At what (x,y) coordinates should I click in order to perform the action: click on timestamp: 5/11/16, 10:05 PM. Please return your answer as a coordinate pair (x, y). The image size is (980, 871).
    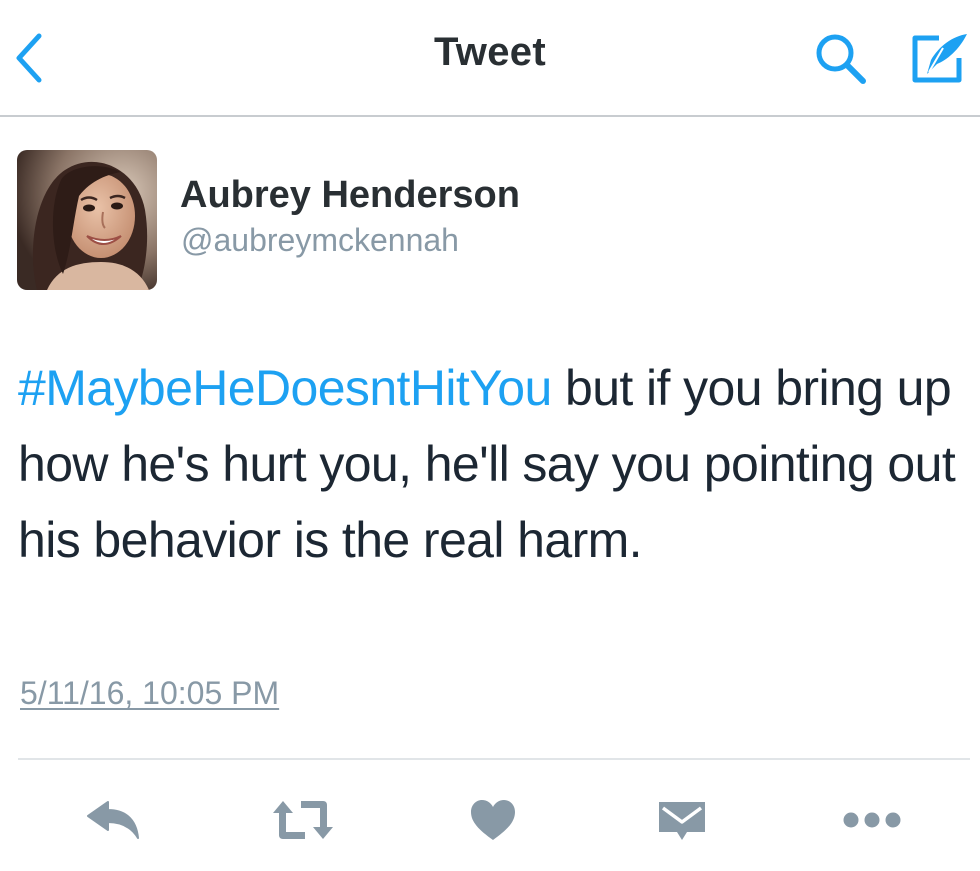
    Looking at the image, I should click on (149, 693).